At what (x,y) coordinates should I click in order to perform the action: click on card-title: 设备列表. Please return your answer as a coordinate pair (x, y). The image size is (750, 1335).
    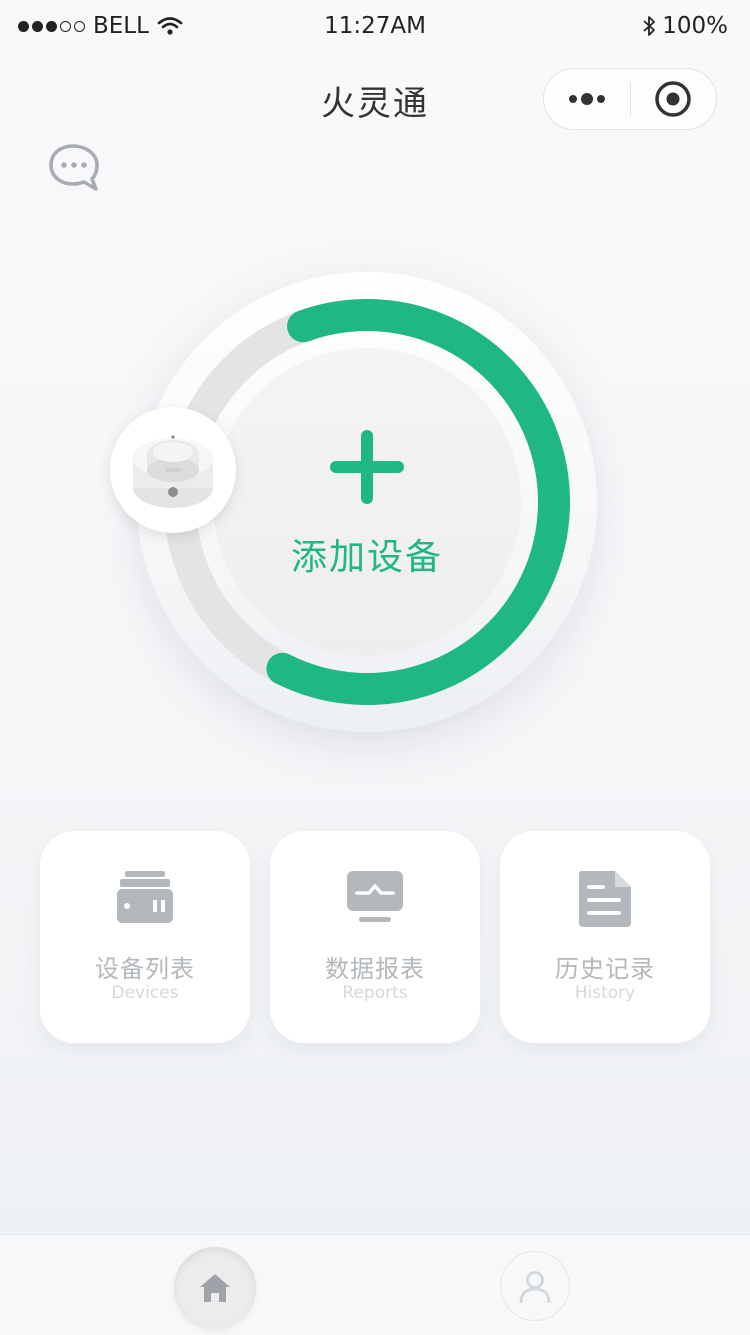
    Looking at the image, I should click on (145, 969).